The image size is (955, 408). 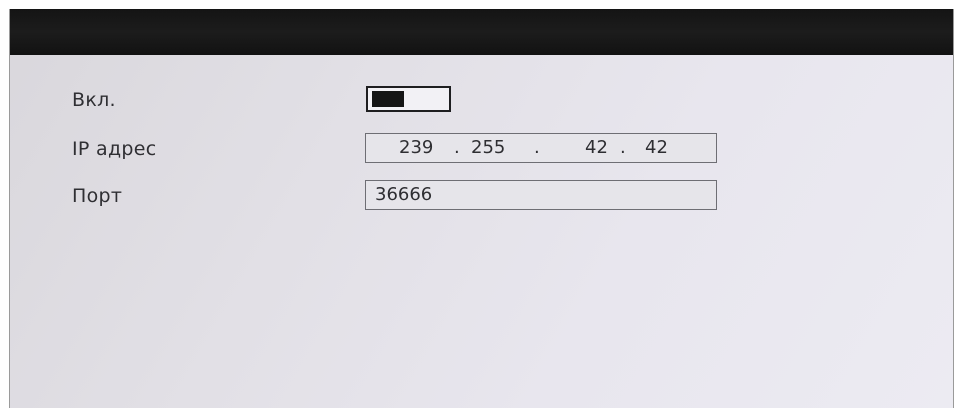 I want to click on port-label: Порт, so click(x=97, y=196).